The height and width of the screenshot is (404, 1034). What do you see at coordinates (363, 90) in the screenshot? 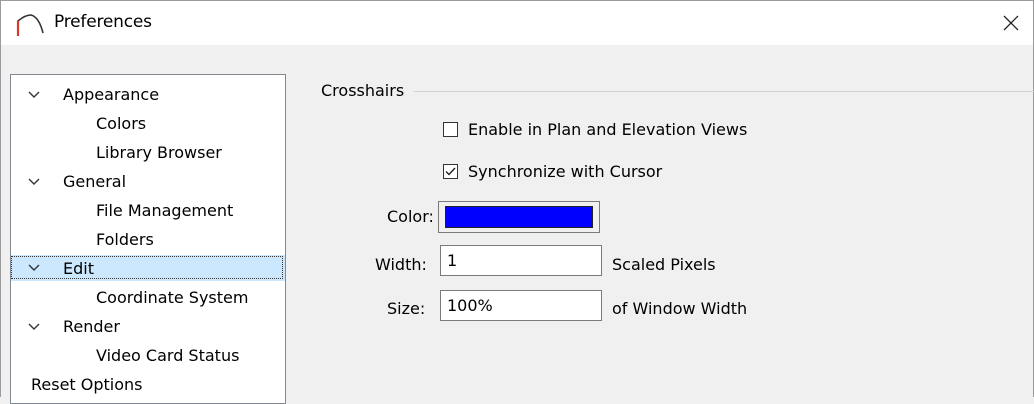
I see `crosshairs-group-label: Crosshairs` at bounding box center [363, 90].